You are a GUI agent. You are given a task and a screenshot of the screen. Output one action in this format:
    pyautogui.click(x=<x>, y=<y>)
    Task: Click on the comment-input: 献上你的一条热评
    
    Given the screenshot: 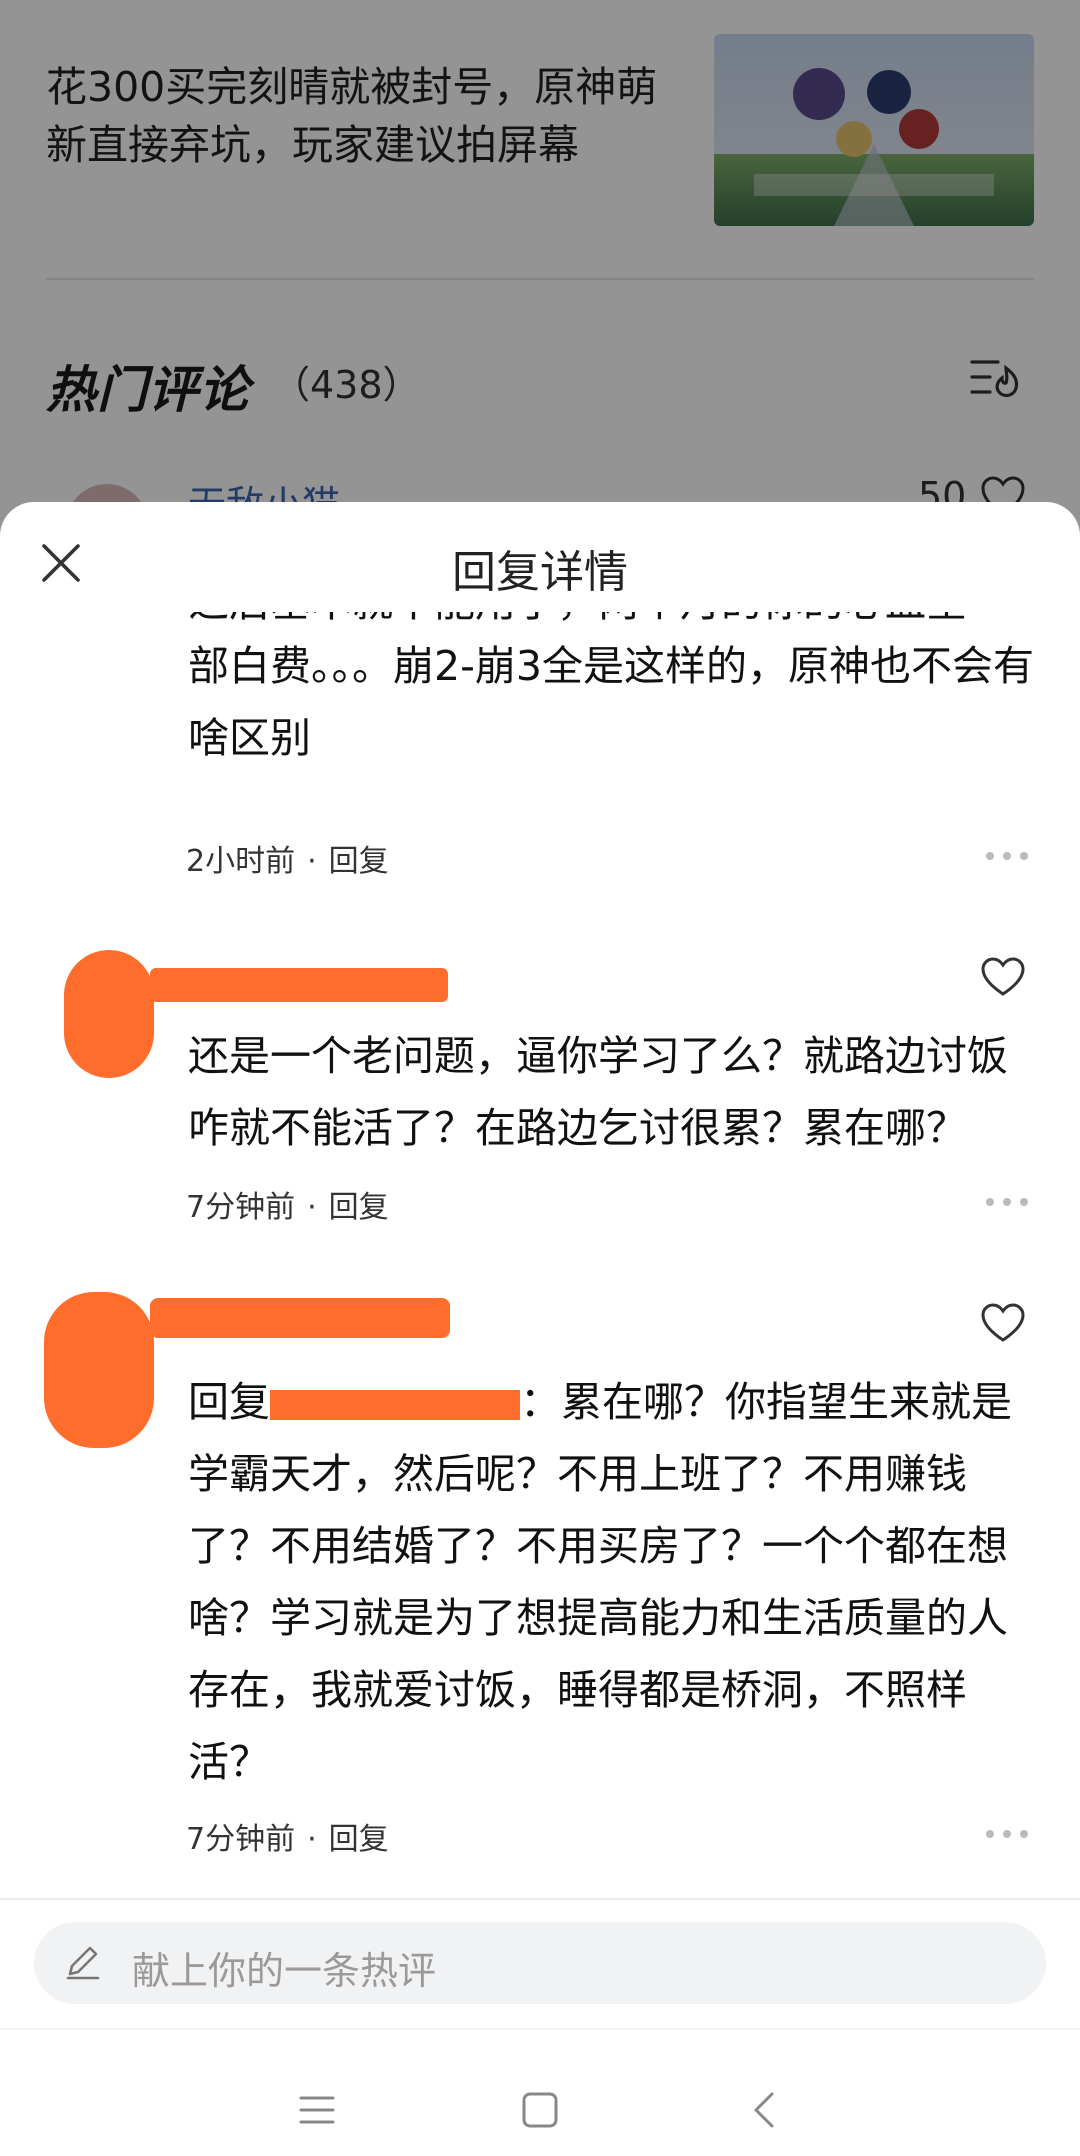 What is the action you would take?
    pyautogui.click(x=540, y=1963)
    